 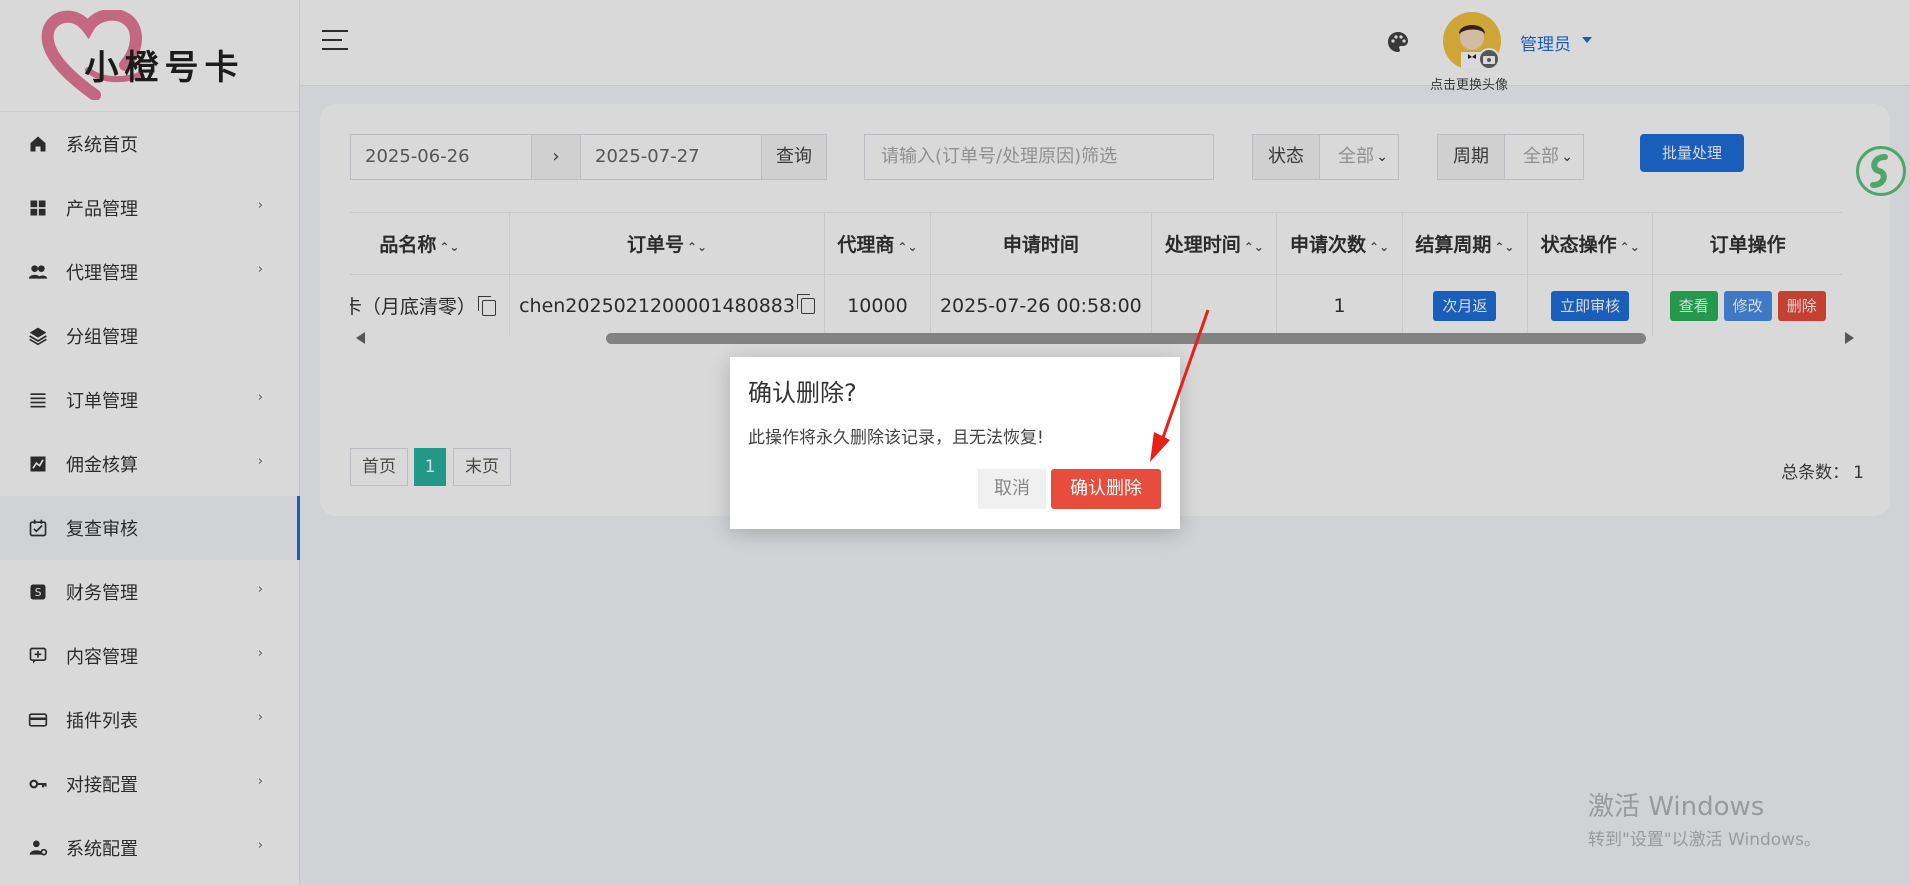 What do you see at coordinates (1676, 807) in the screenshot?
I see `watermark-title: 激活 Windows` at bounding box center [1676, 807].